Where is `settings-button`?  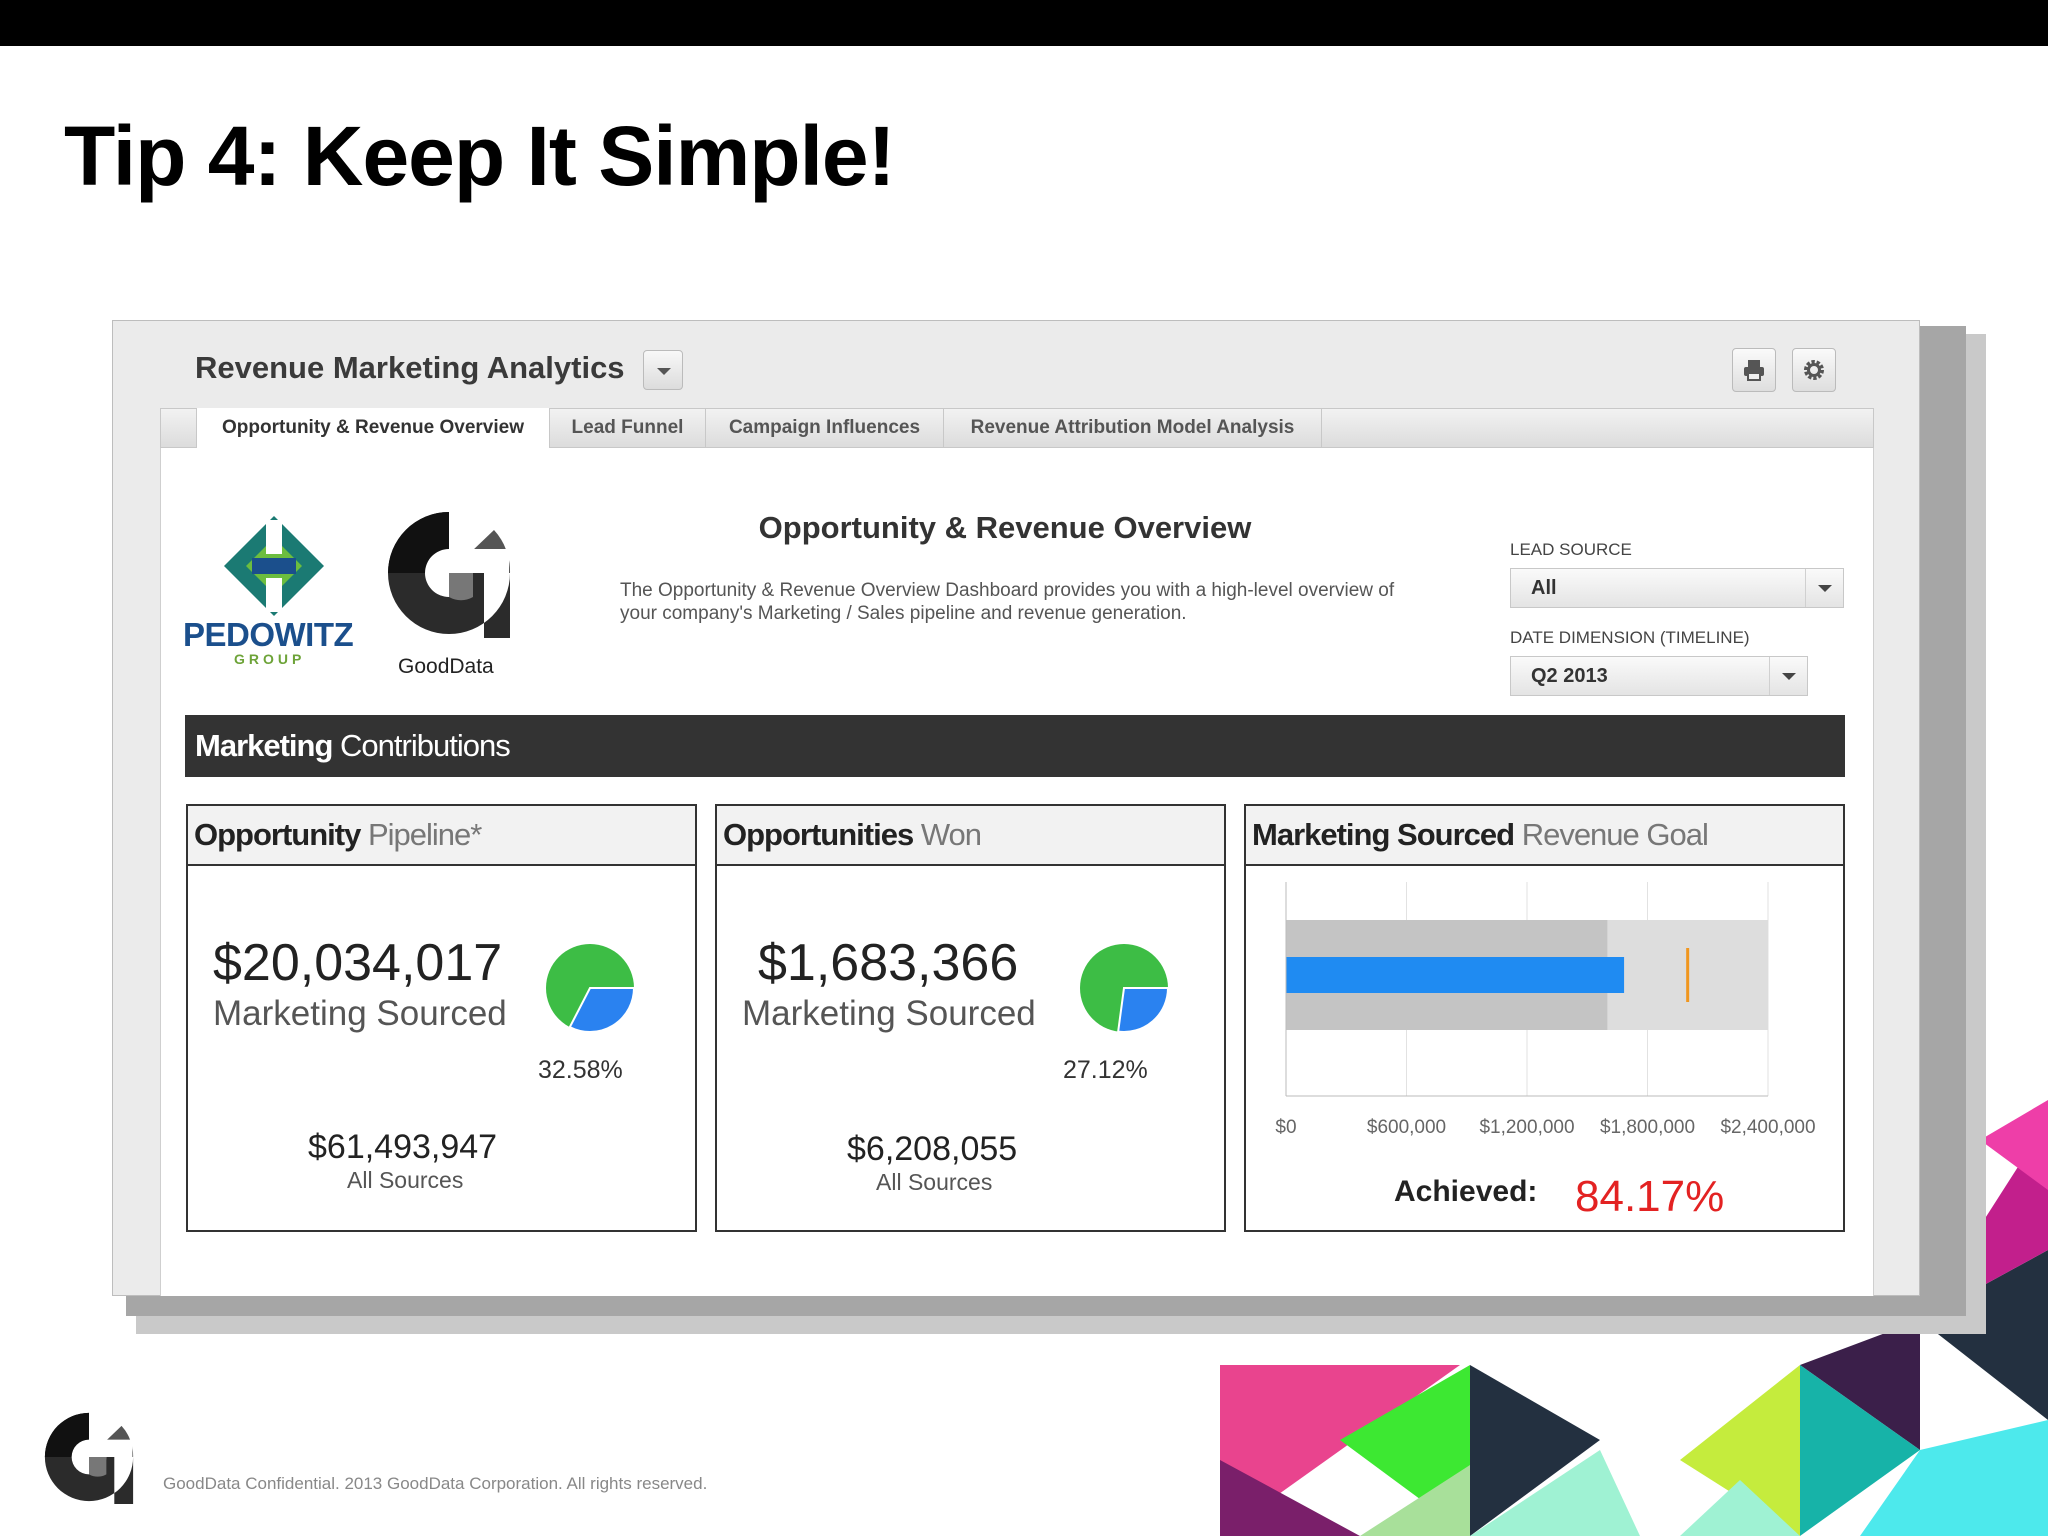
settings-button is located at coordinates (1814, 370).